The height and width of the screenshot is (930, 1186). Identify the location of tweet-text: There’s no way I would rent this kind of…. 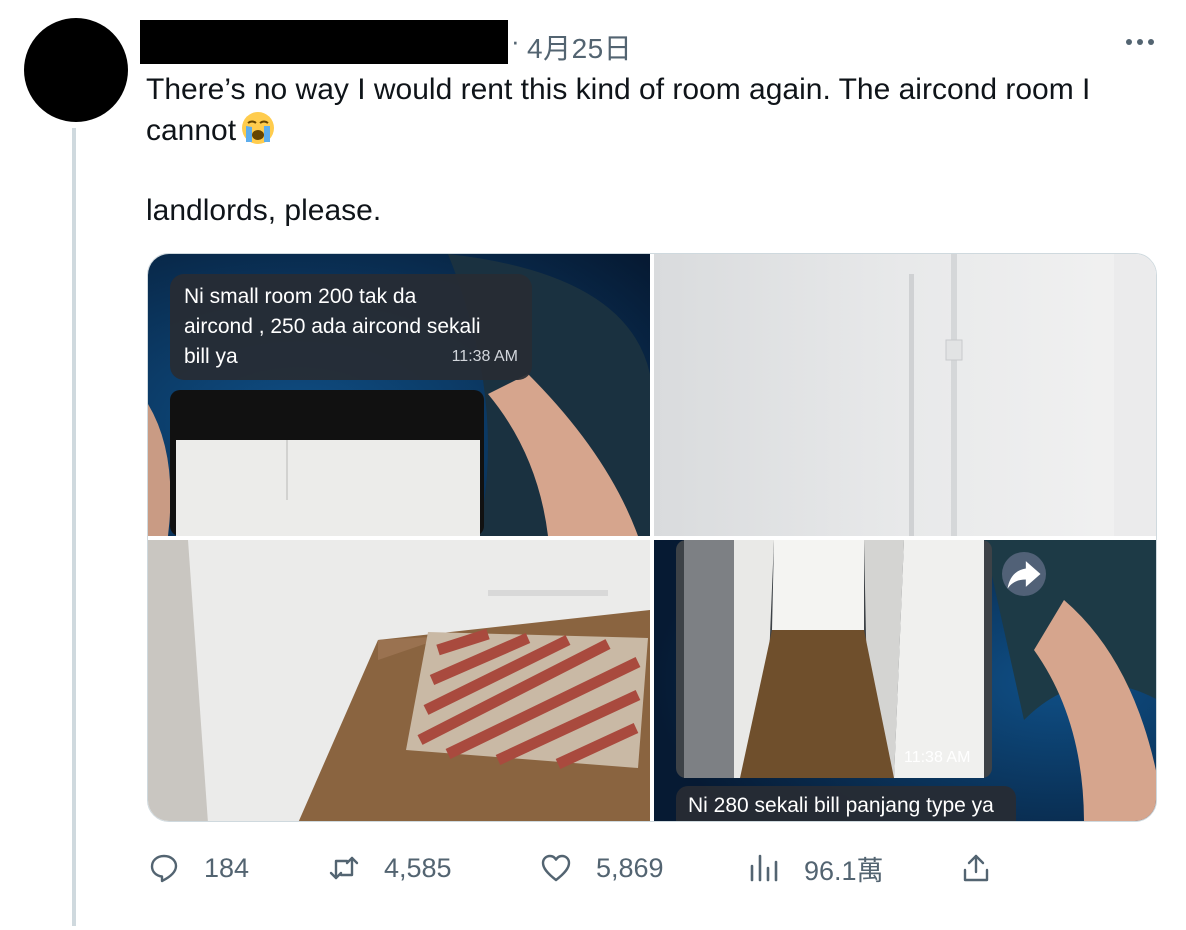
(651, 150).